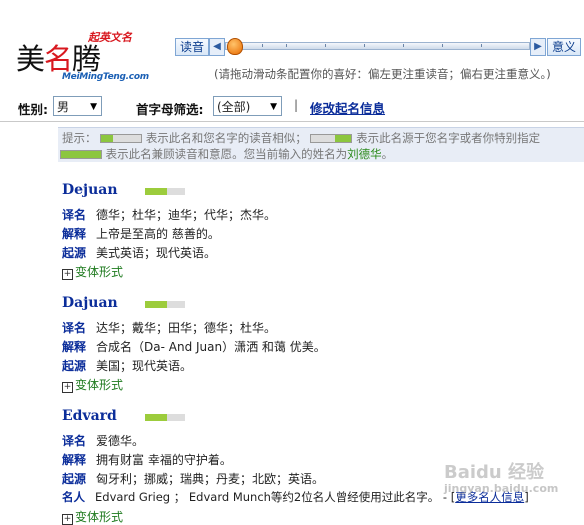 Image resolution: width=584 pixels, height=525 pixels. What do you see at coordinates (364, 154) in the screenshot?
I see `input-name: 刘德华` at bounding box center [364, 154].